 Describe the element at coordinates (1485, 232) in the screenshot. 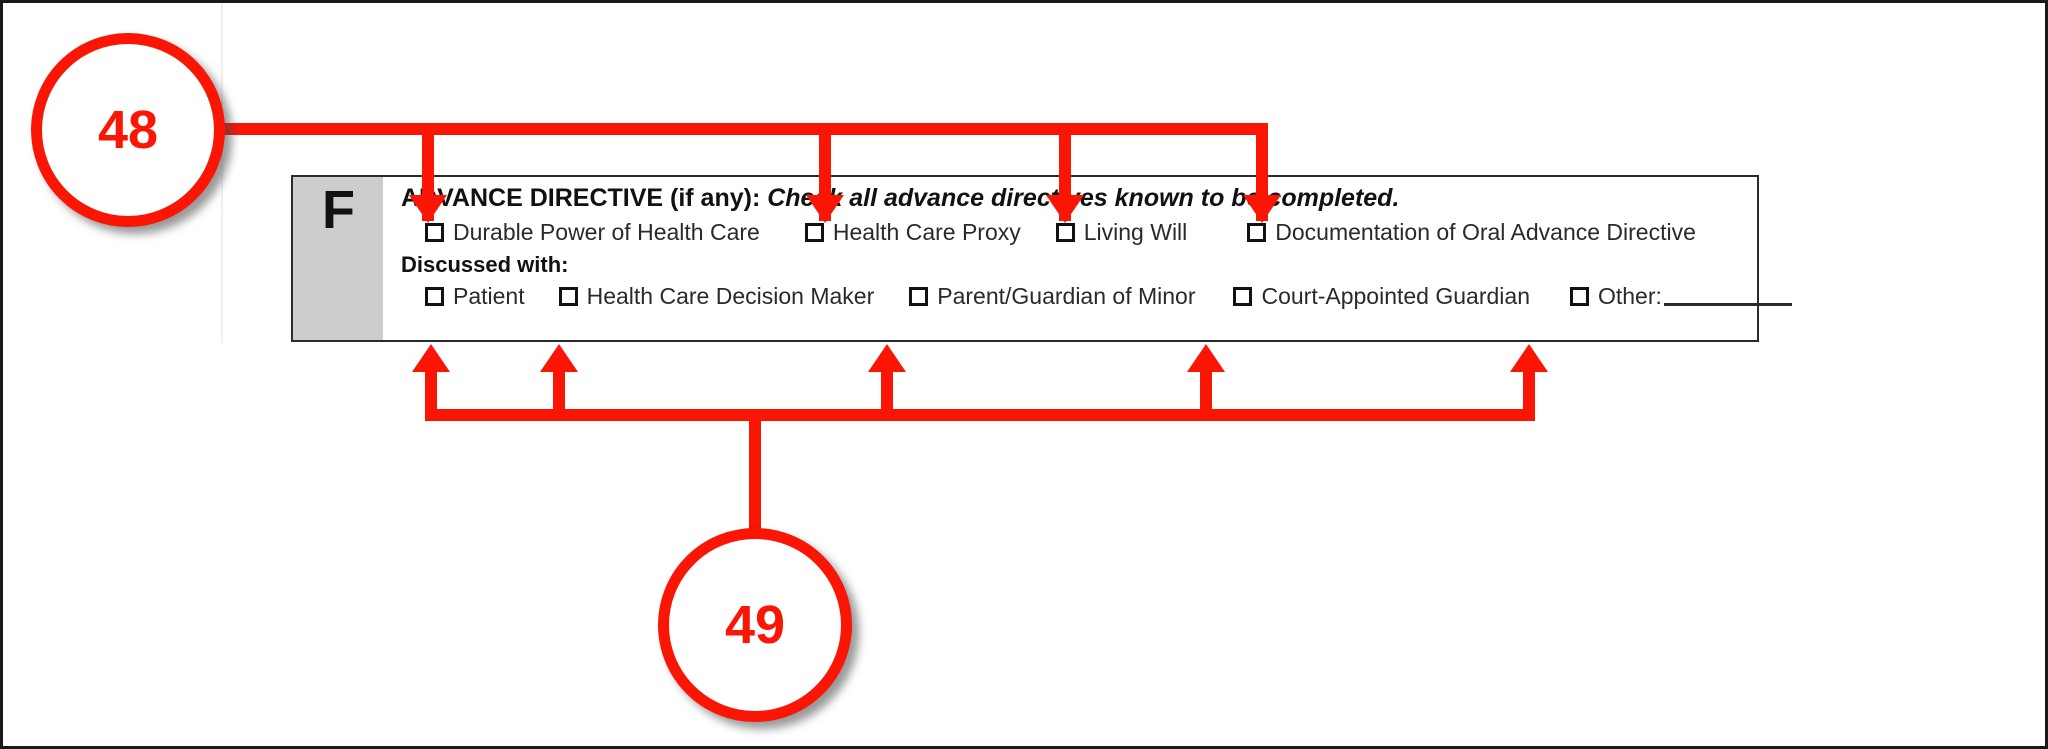

I see `option-label: Documentation of Oral Advance Directive` at that location.